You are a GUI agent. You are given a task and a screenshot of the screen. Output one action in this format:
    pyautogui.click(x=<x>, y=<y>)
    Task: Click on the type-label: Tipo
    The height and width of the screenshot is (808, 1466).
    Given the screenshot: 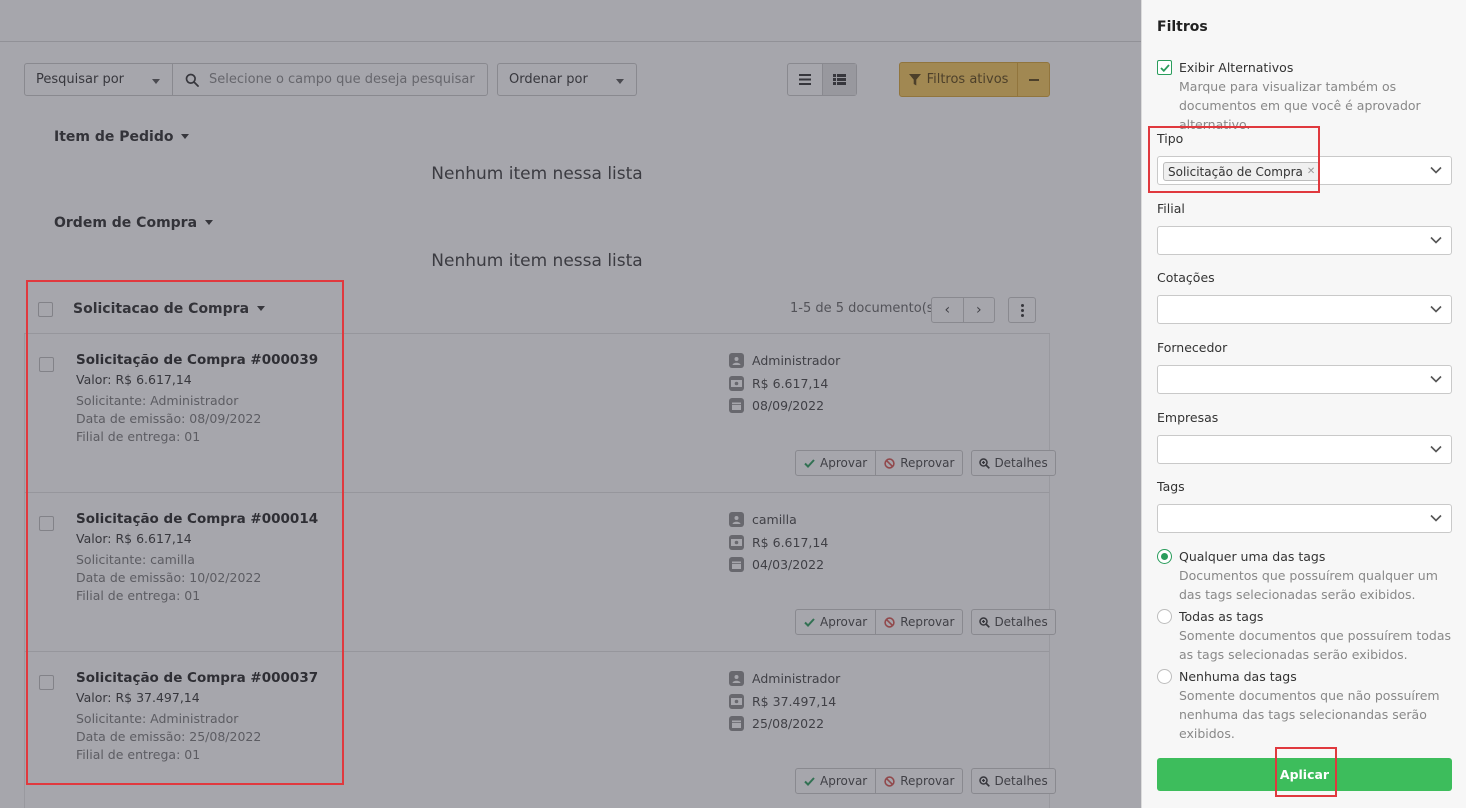 What is the action you would take?
    pyautogui.click(x=1170, y=138)
    